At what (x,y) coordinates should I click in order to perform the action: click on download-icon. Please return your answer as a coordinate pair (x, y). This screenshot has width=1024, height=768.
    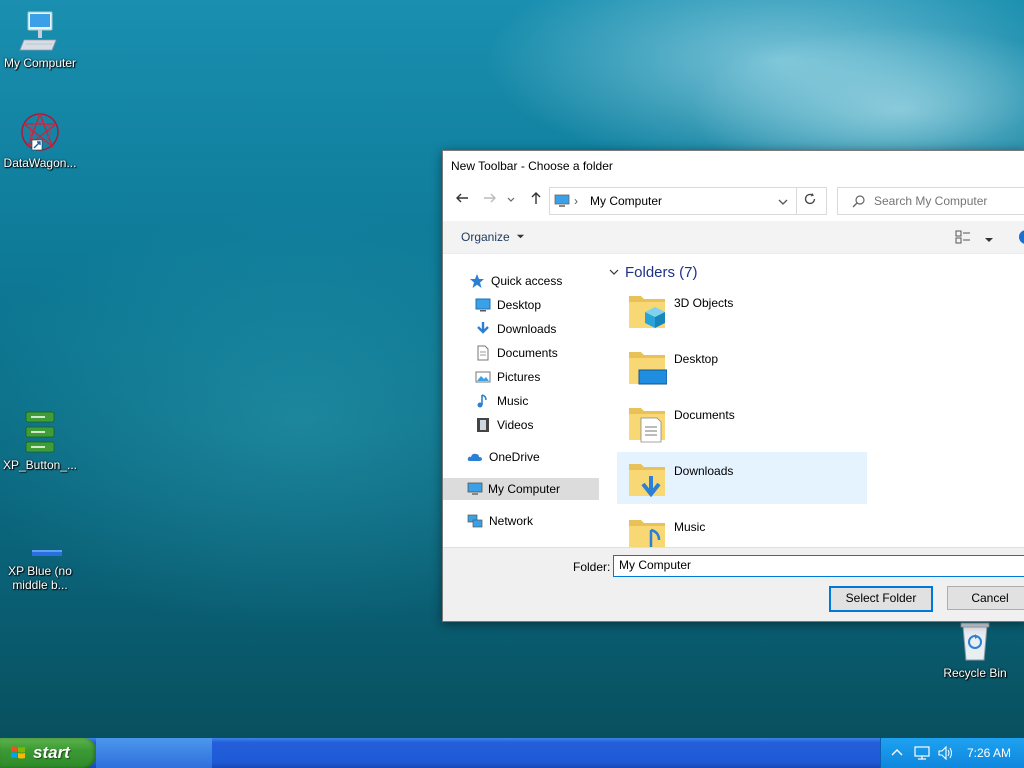
    Looking at the image, I should click on (483, 328).